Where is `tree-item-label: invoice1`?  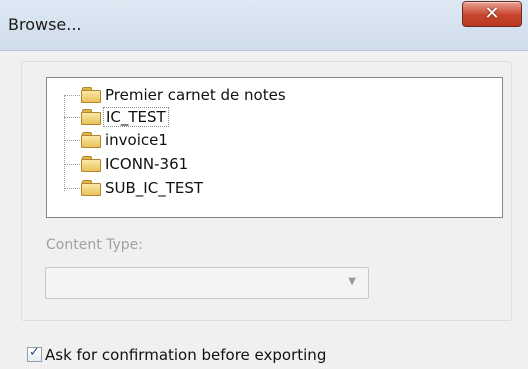 tree-item-label: invoice1 is located at coordinates (136, 140).